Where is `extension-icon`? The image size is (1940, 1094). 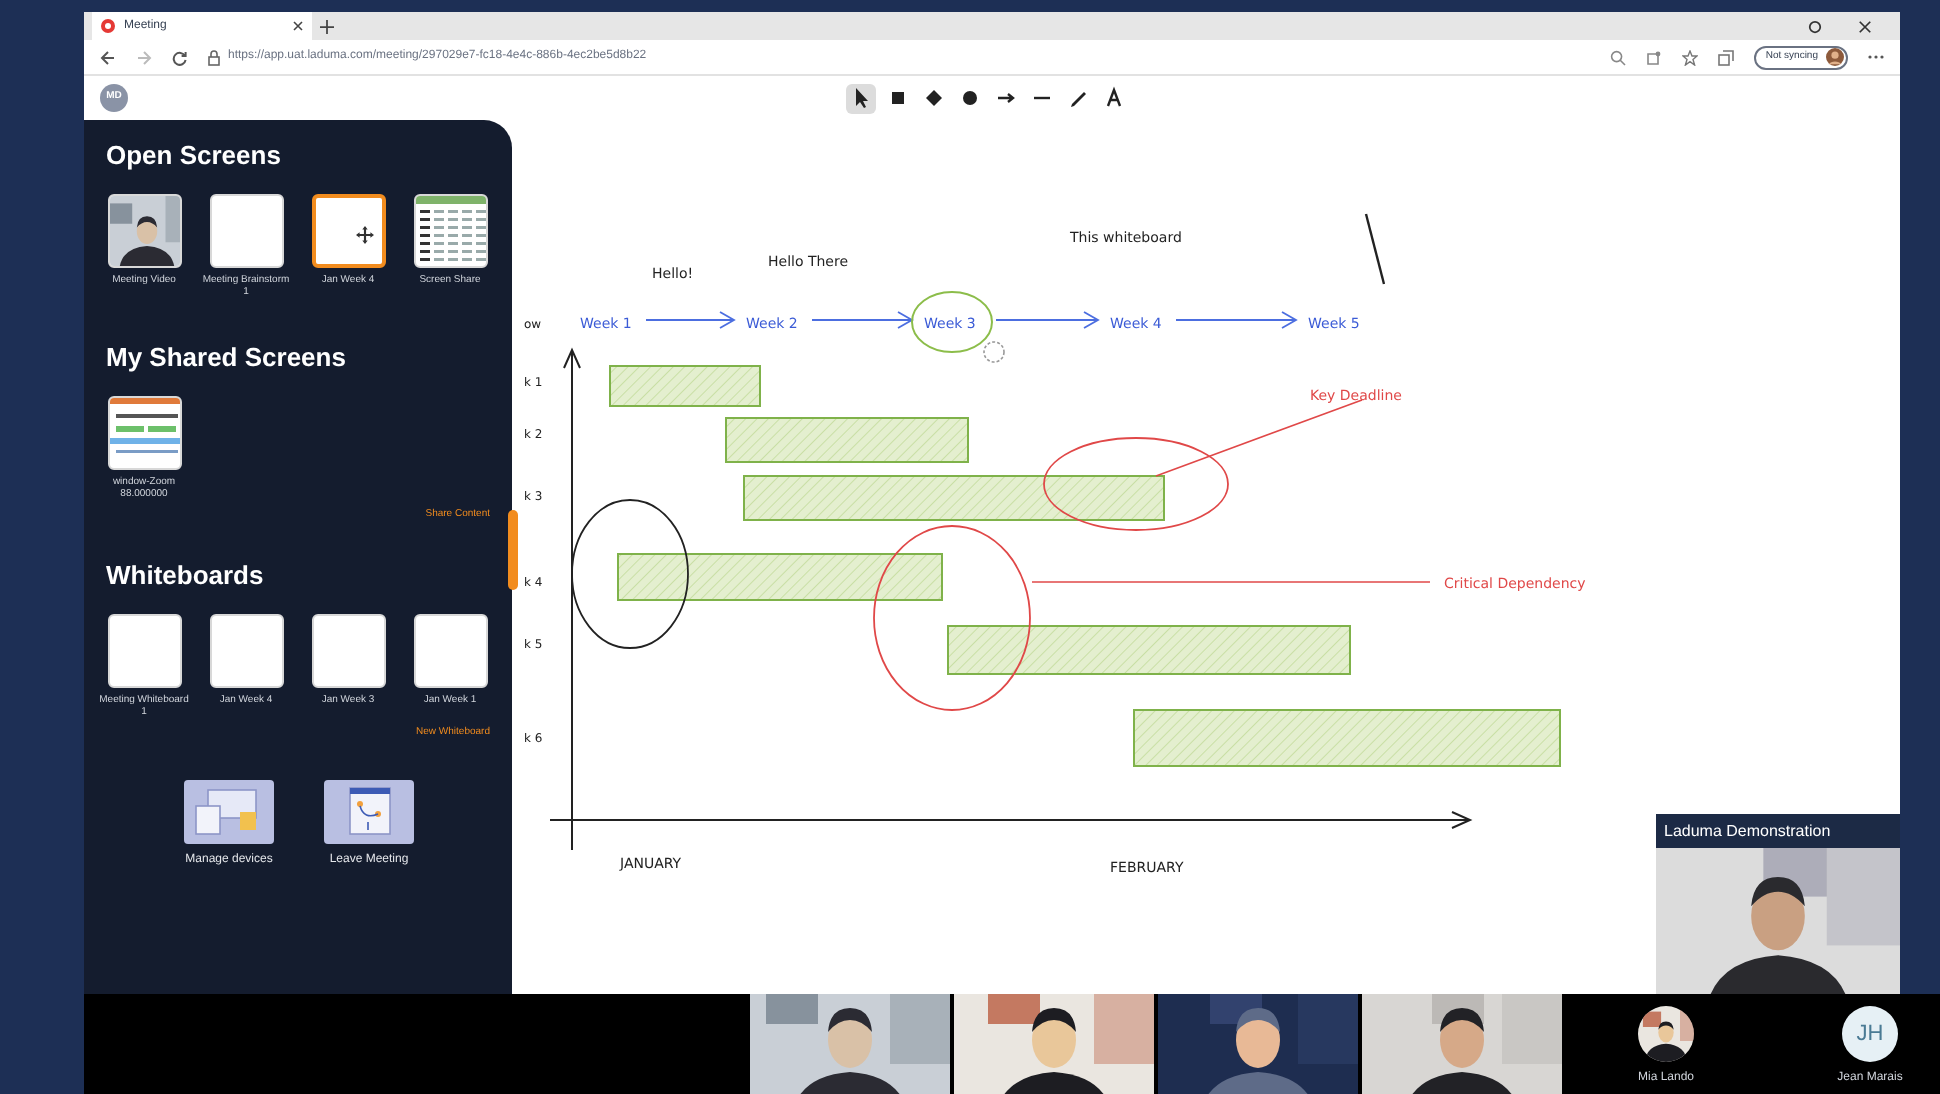
extension-icon is located at coordinates (1653, 57).